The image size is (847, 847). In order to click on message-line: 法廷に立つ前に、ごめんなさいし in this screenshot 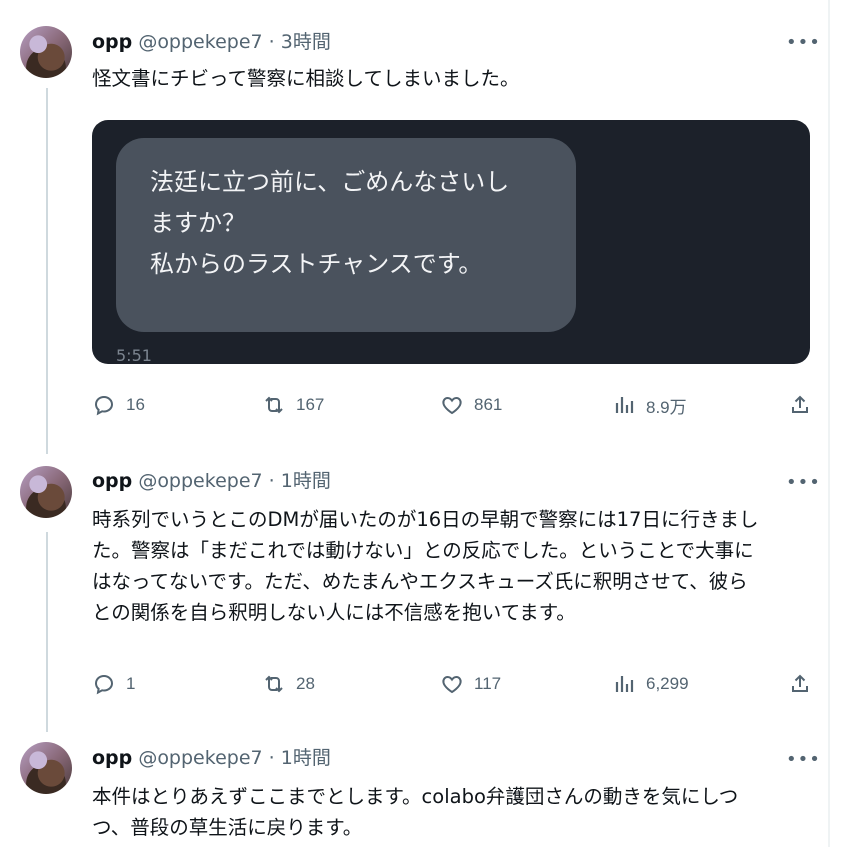, I will do `click(330, 182)`.